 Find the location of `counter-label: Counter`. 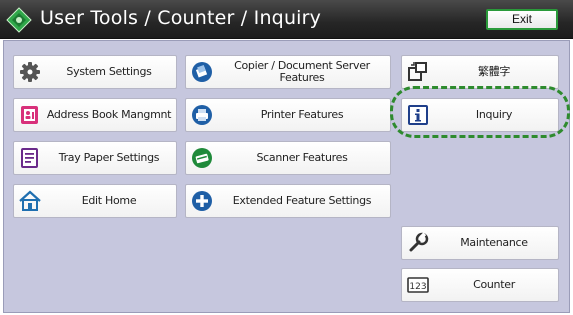

counter-label: Counter is located at coordinates (494, 284).